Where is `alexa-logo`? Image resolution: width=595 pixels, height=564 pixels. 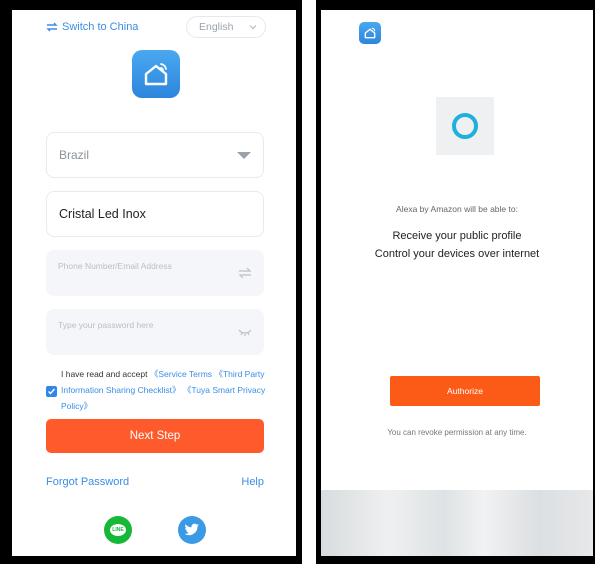 alexa-logo is located at coordinates (465, 126).